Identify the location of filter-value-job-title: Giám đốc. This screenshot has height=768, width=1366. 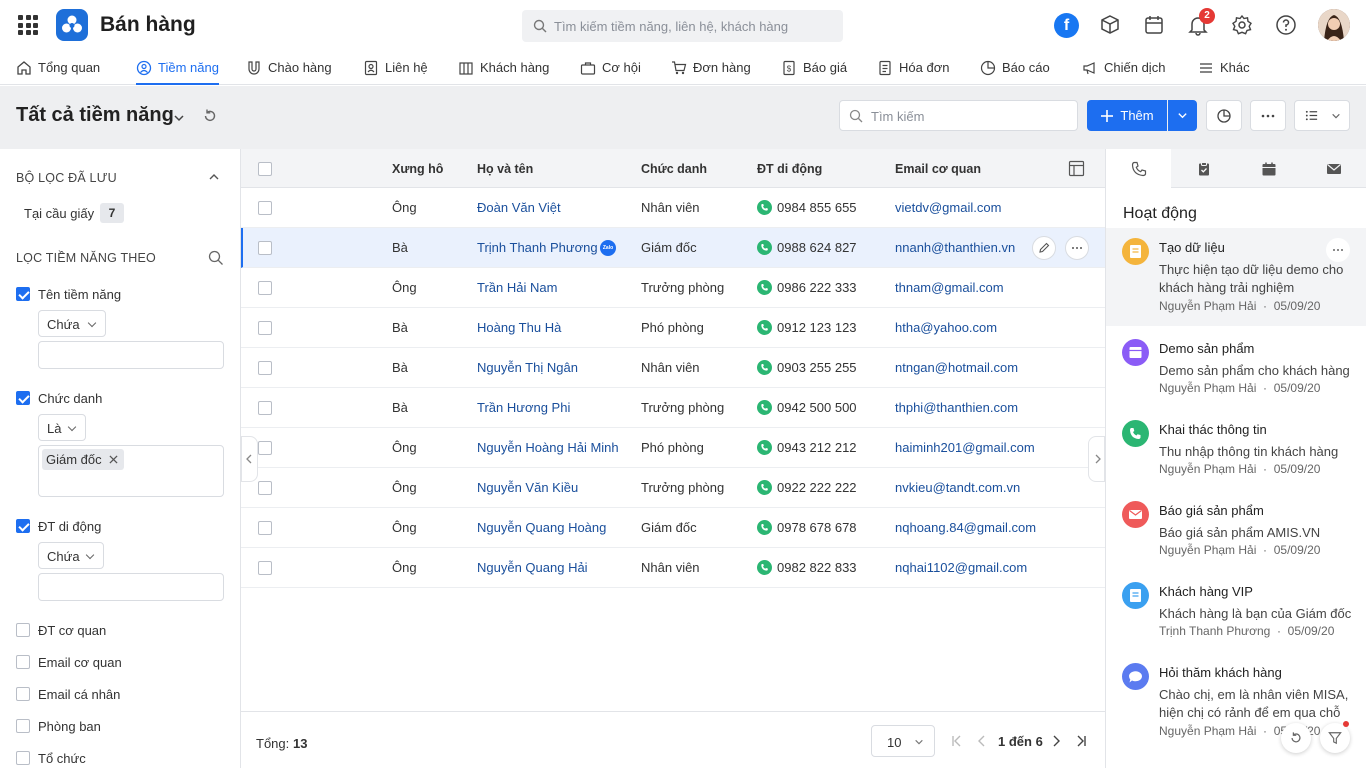
(131, 471).